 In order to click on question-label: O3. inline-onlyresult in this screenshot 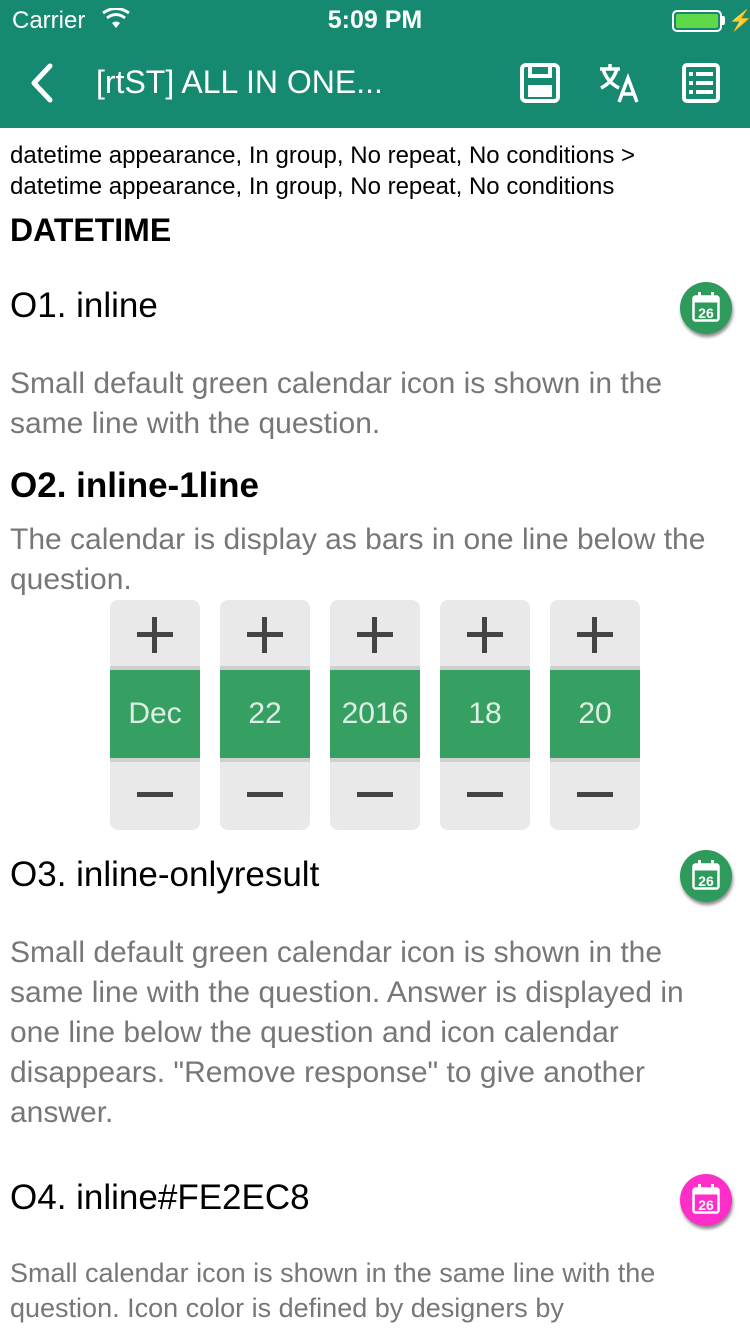, I will do `click(165, 874)`.